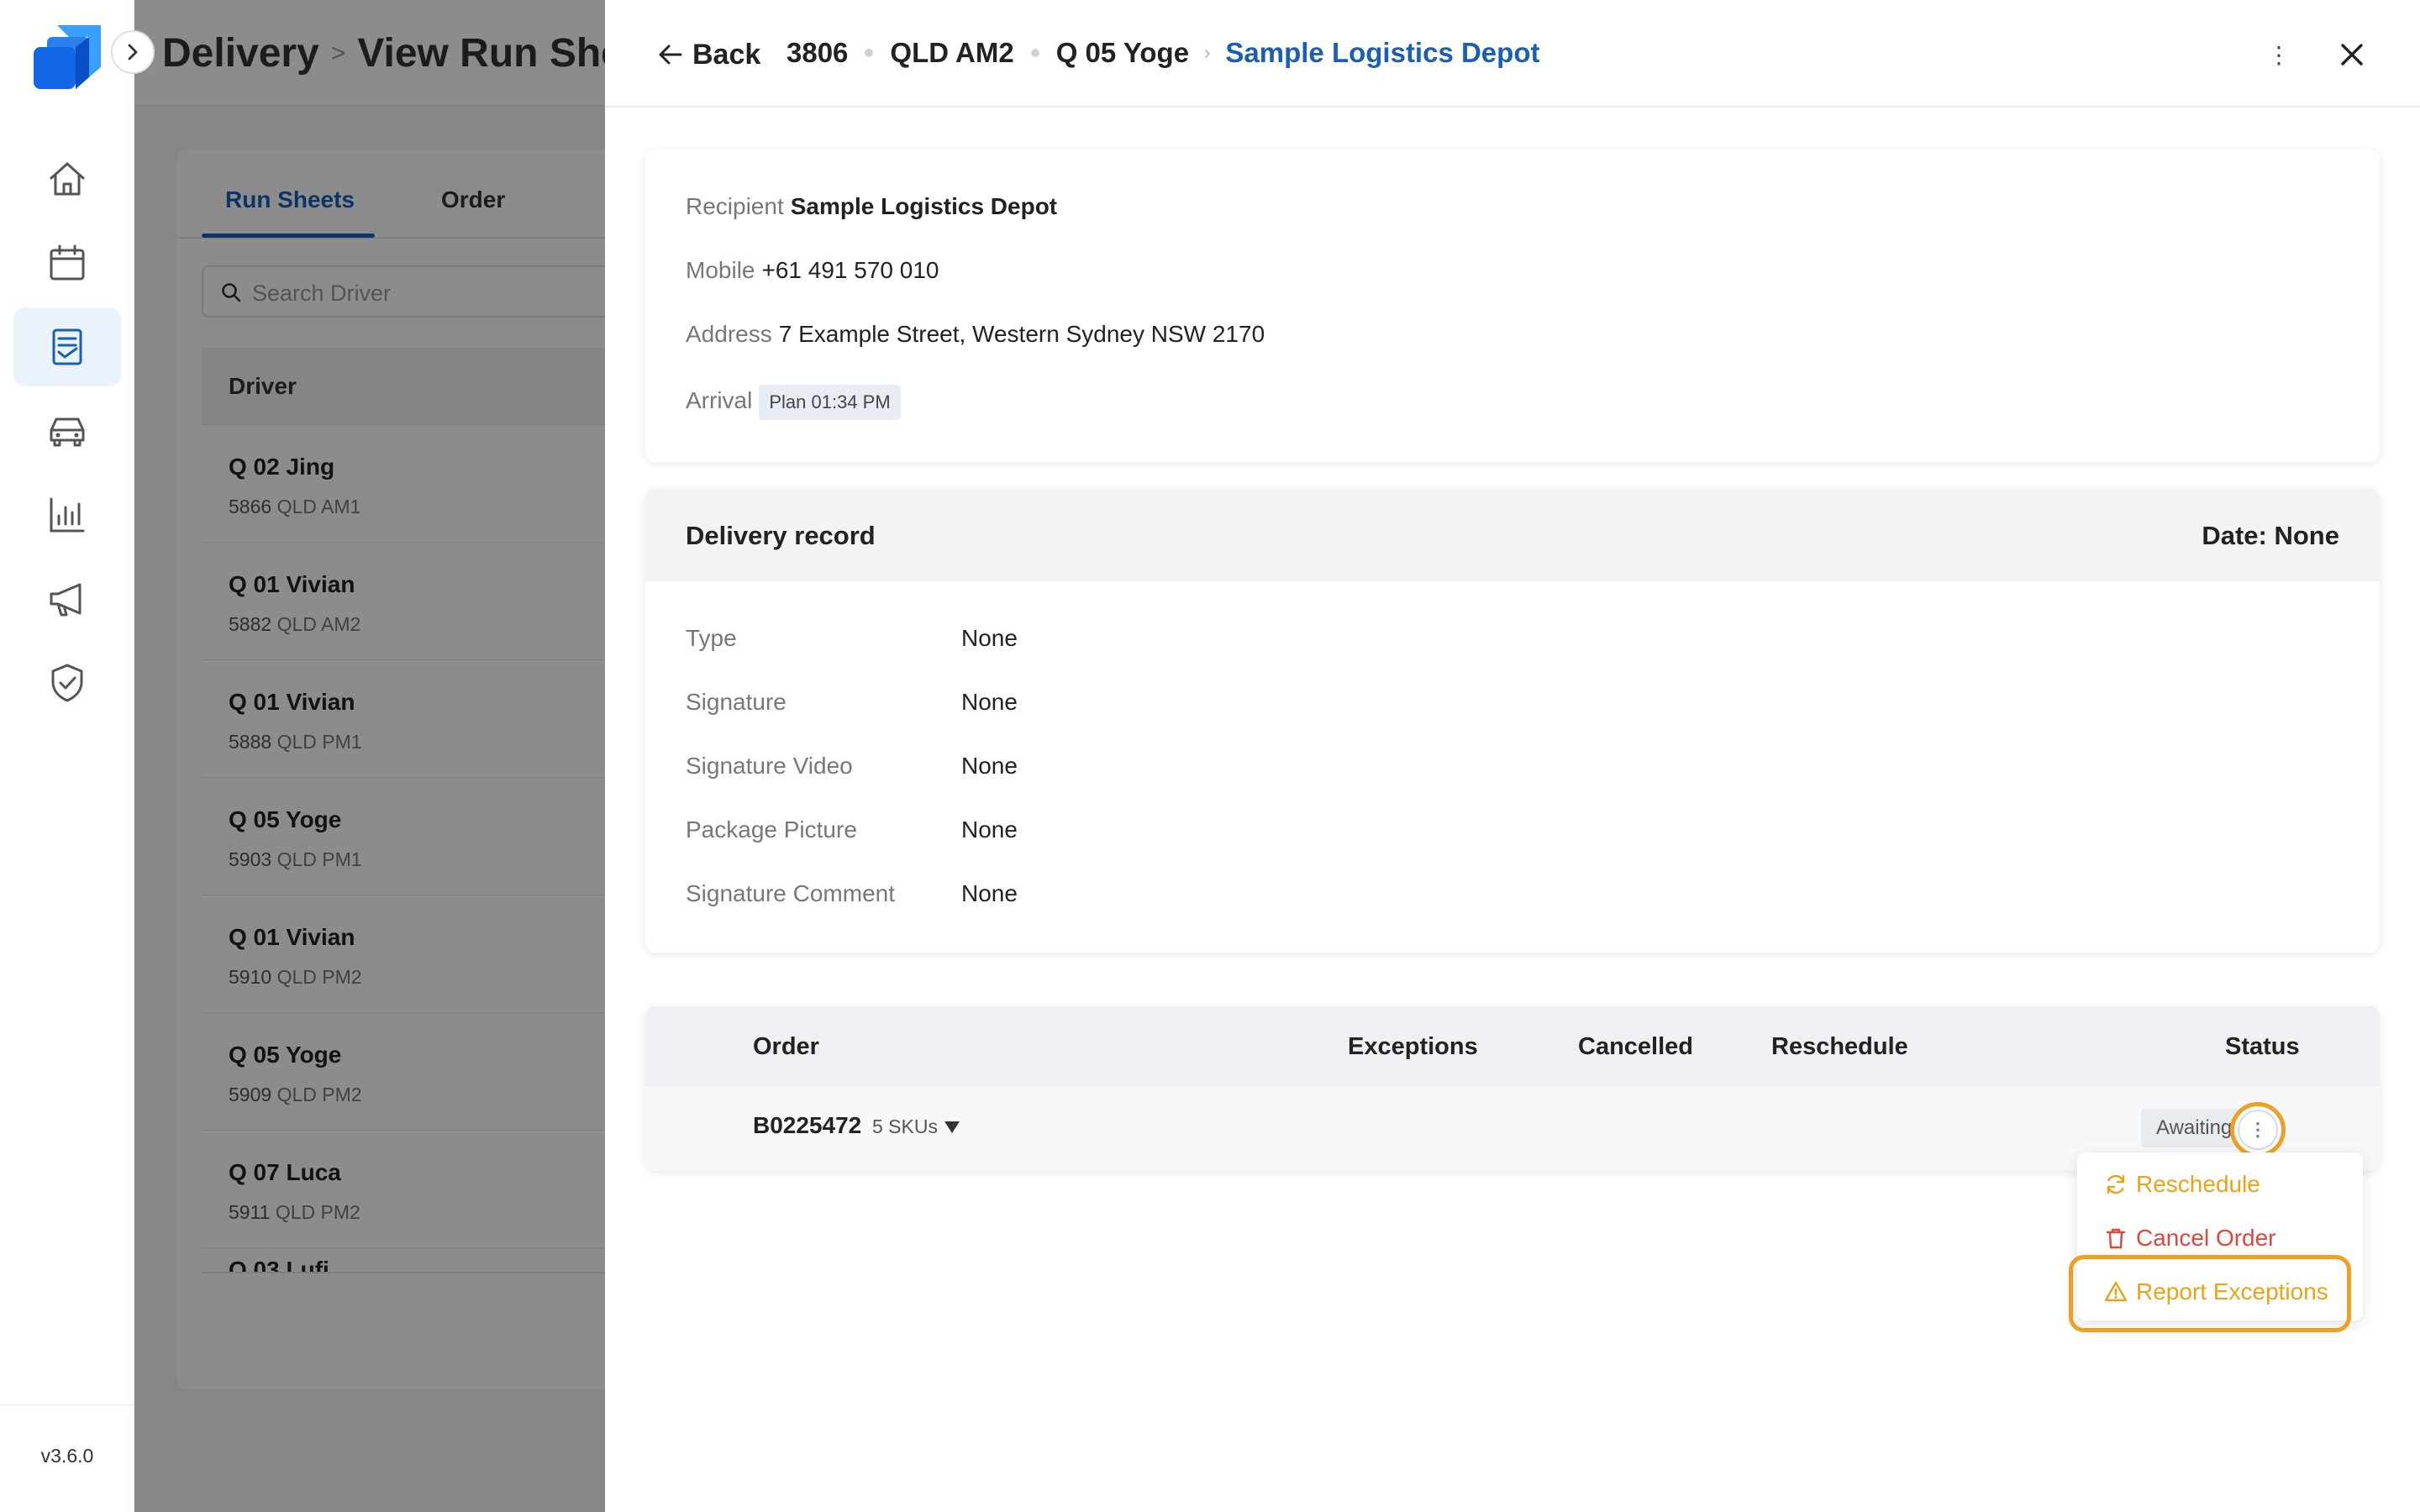  I want to click on mobile-line: Mobile +61 491 570 010, so click(812, 270).